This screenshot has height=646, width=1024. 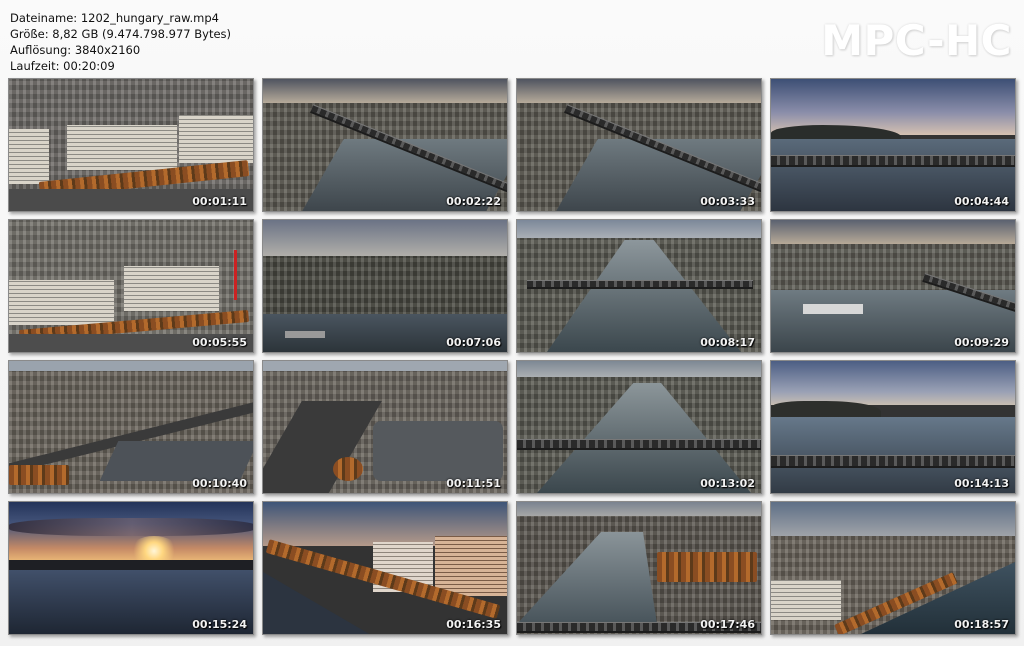 I want to click on thumbnail: 00:15:24, so click(x=131, y=568).